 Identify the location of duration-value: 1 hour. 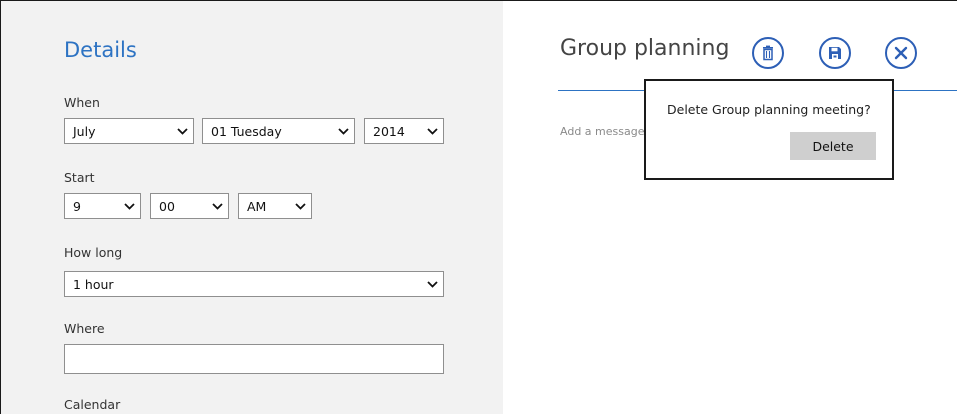
(93, 284).